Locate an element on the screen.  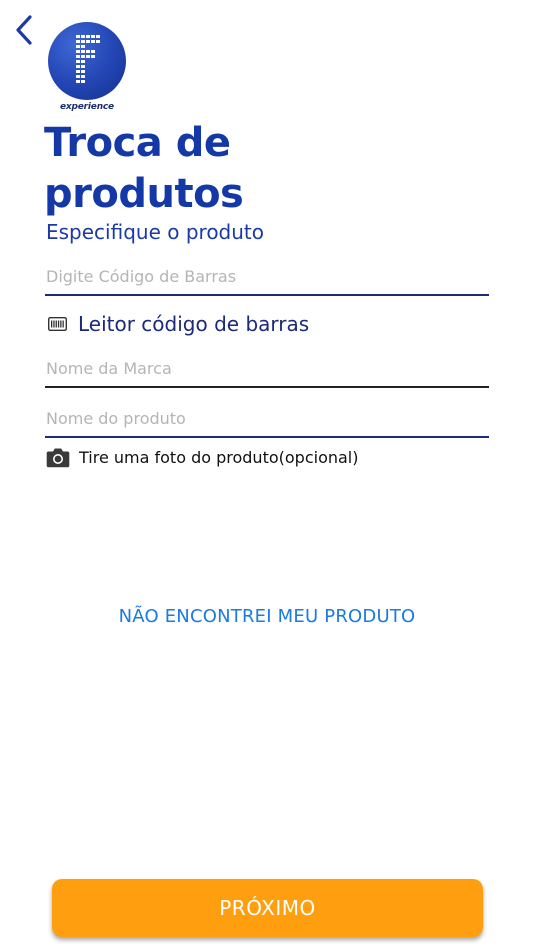
product-field is located at coordinates (267, 418).